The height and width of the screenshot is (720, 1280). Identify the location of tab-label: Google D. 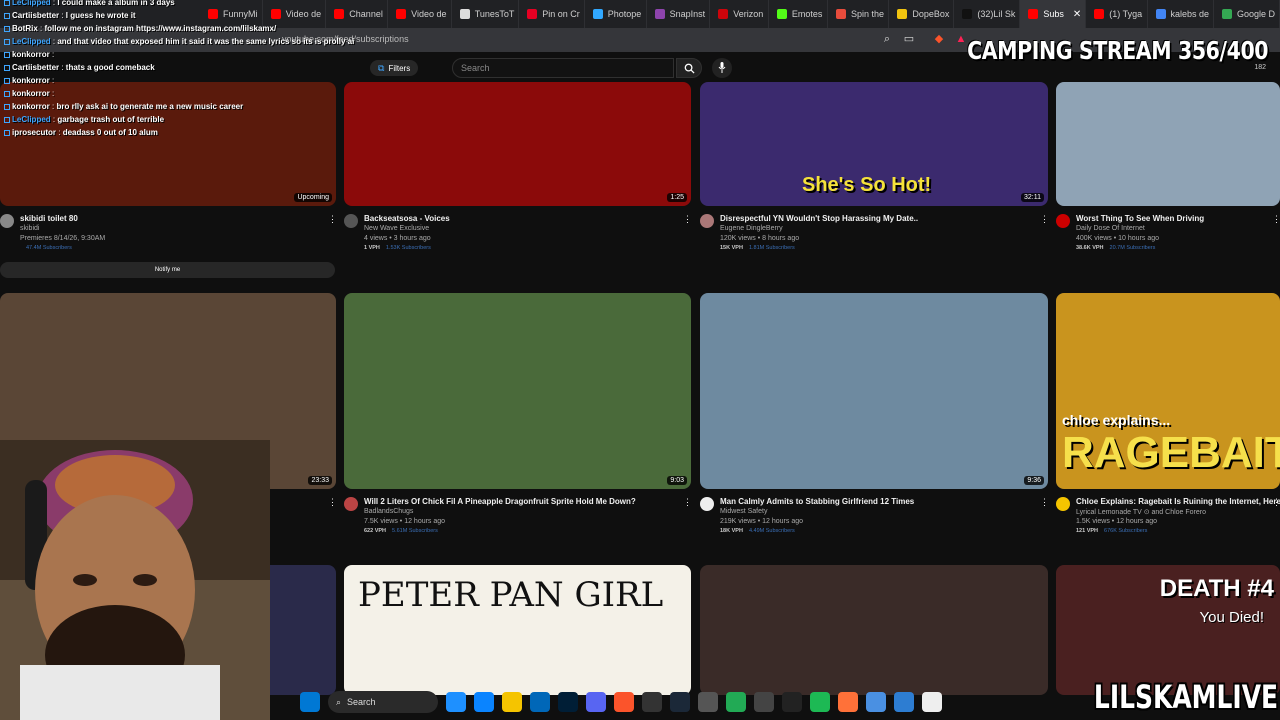
(1256, 14).